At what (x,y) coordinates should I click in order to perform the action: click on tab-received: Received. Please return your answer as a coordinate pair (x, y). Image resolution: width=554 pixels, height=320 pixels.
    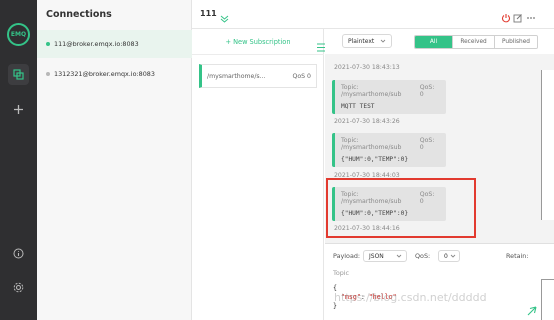
    Looking at the image, I should click on (474, 42).